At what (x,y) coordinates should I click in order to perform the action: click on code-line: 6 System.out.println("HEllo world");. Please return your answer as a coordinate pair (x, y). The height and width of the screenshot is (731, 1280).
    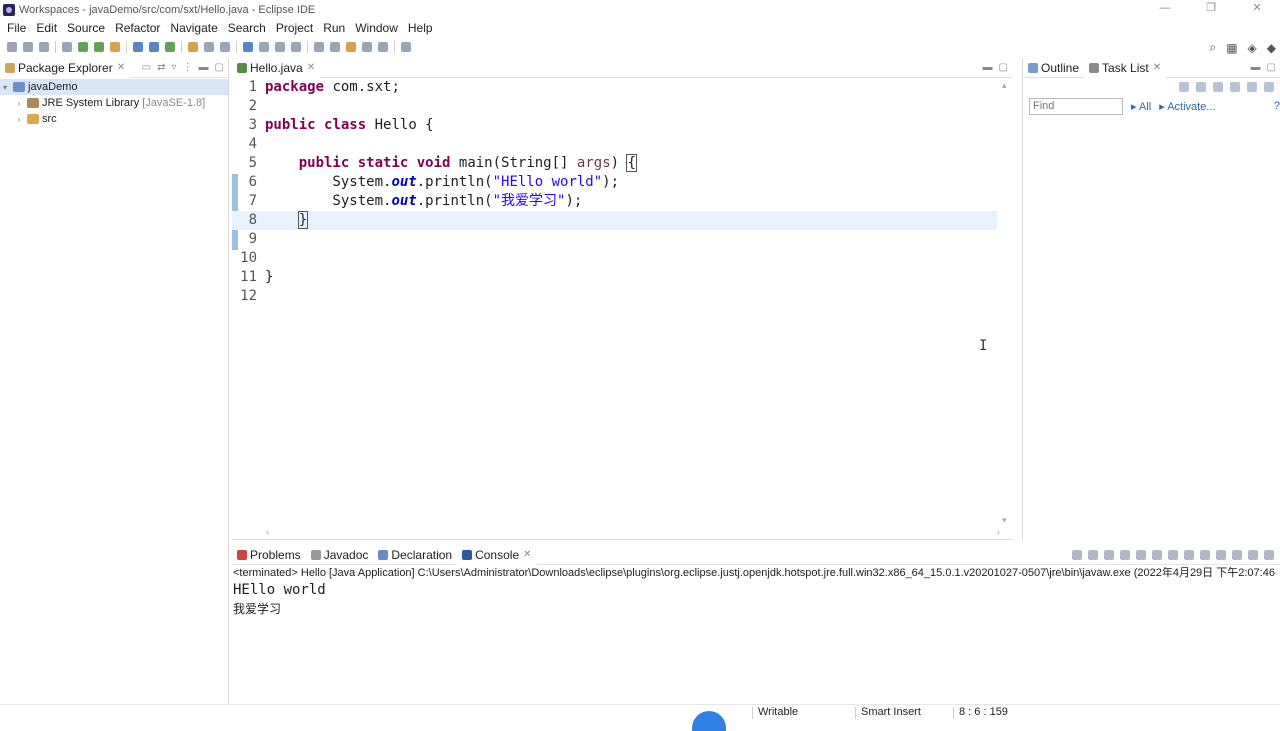
    Looking at the image, I should click on (614, 182).